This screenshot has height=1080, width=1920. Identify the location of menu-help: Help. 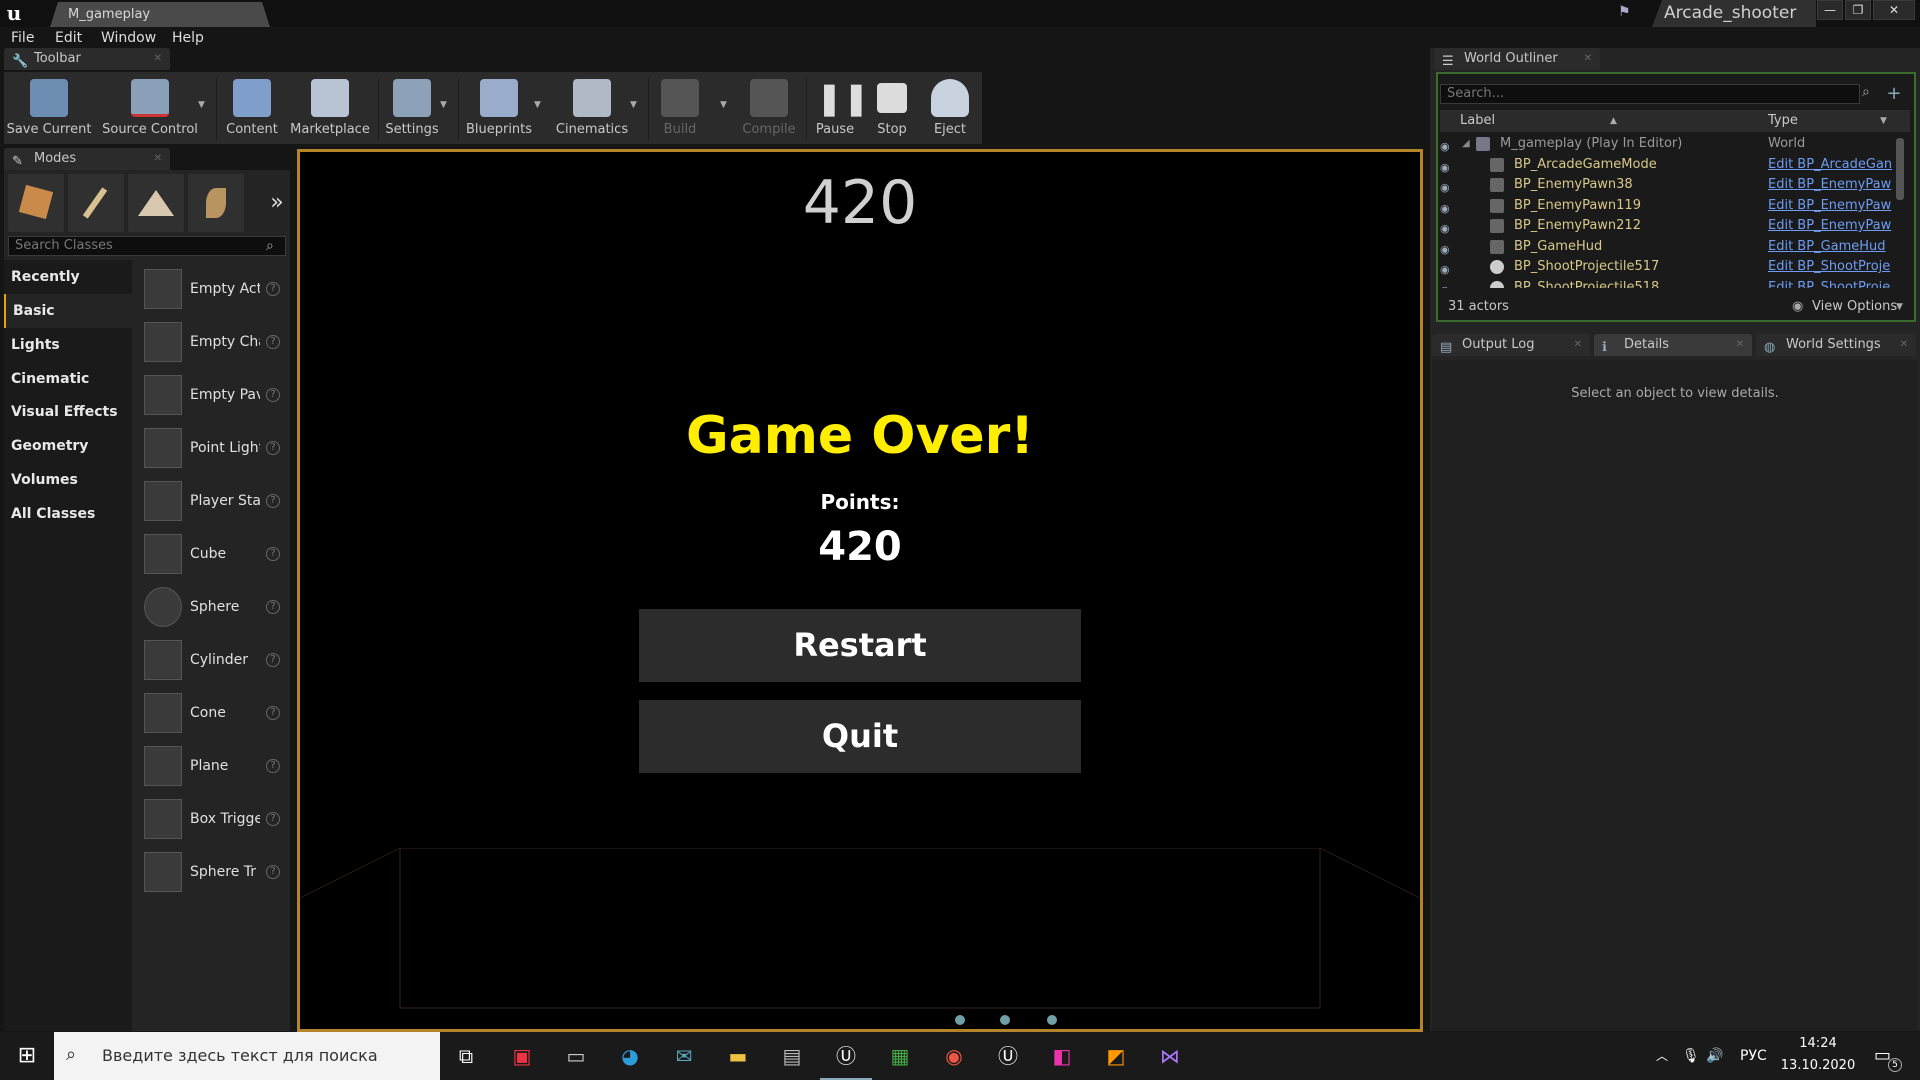
(188, 38).